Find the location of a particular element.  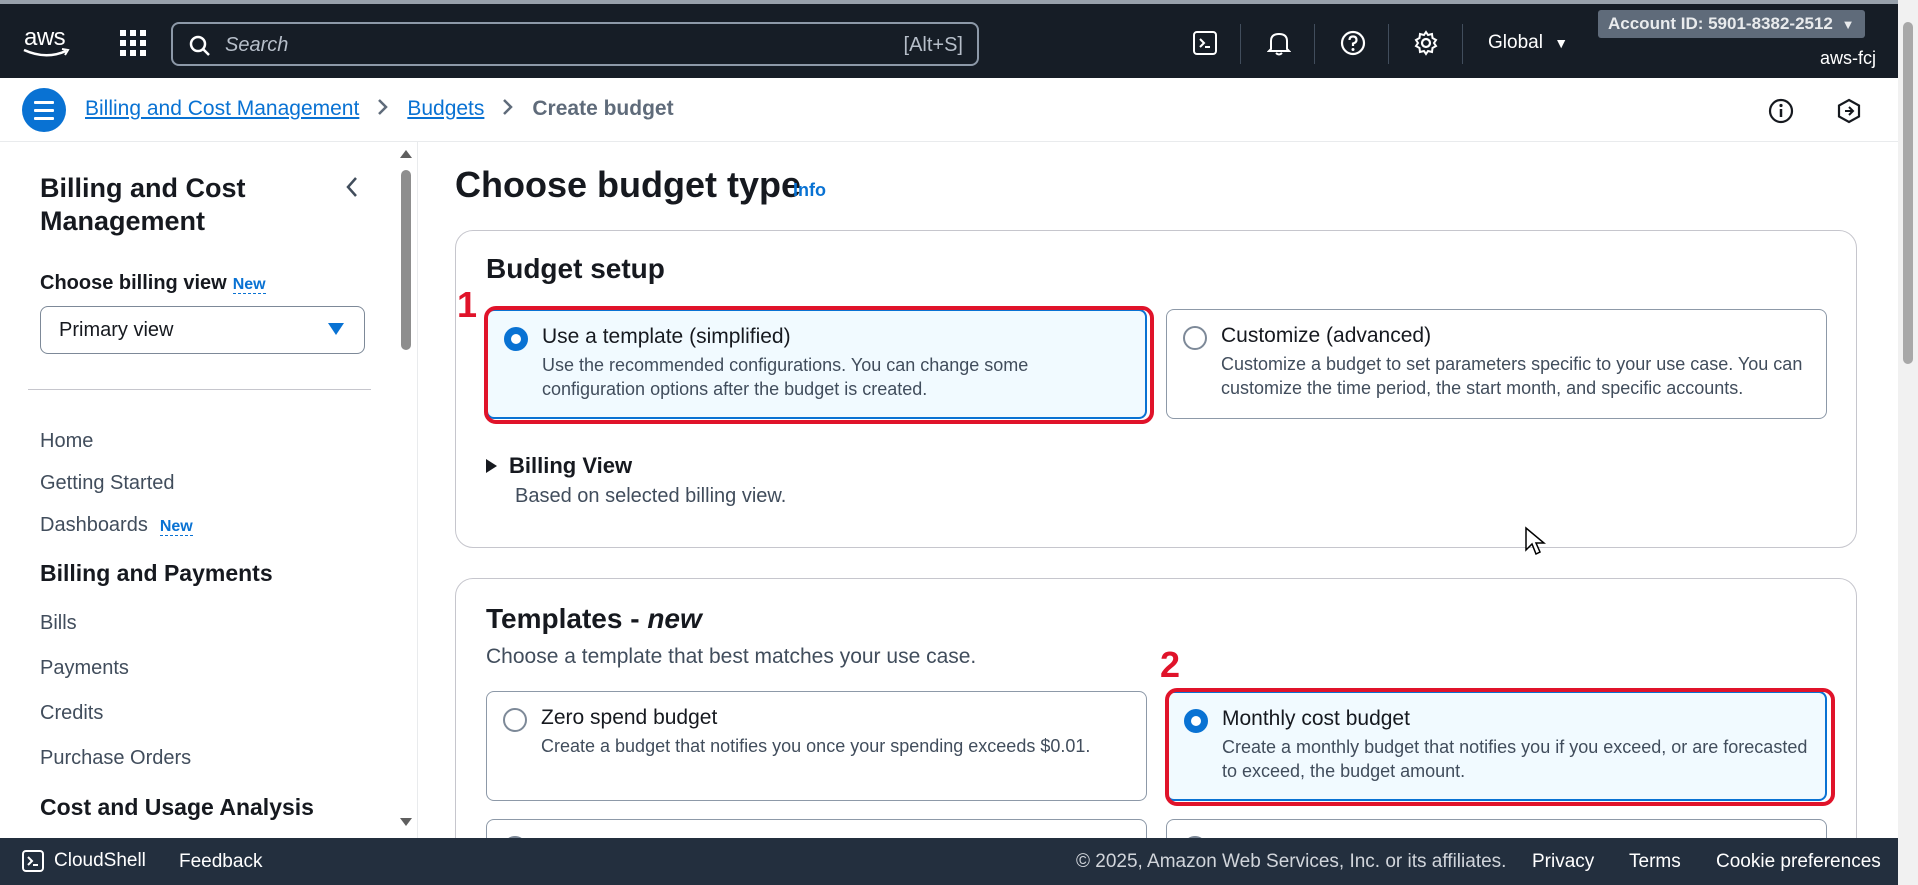

account-id: Account ID: 5901-8382-2512 is located at coordinates (1720, 23).